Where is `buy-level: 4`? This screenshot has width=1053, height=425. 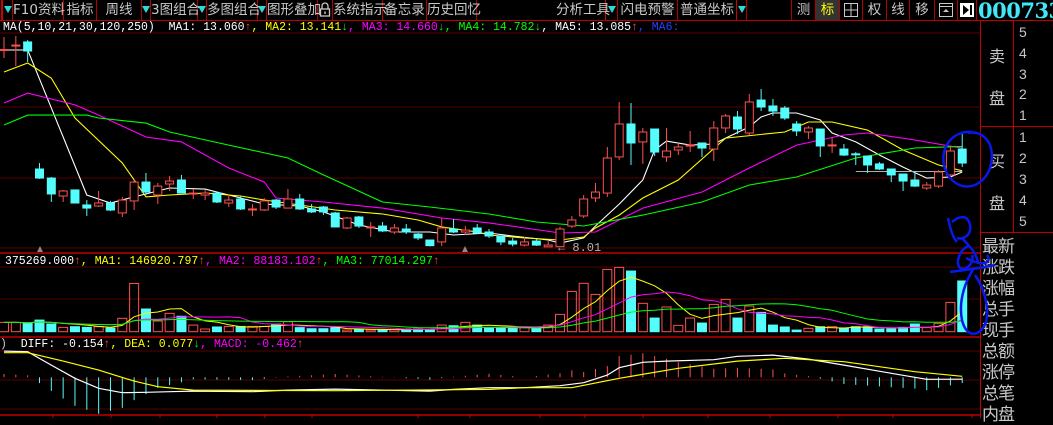 buy-level: 4 is located at coordinates (1023, 200).